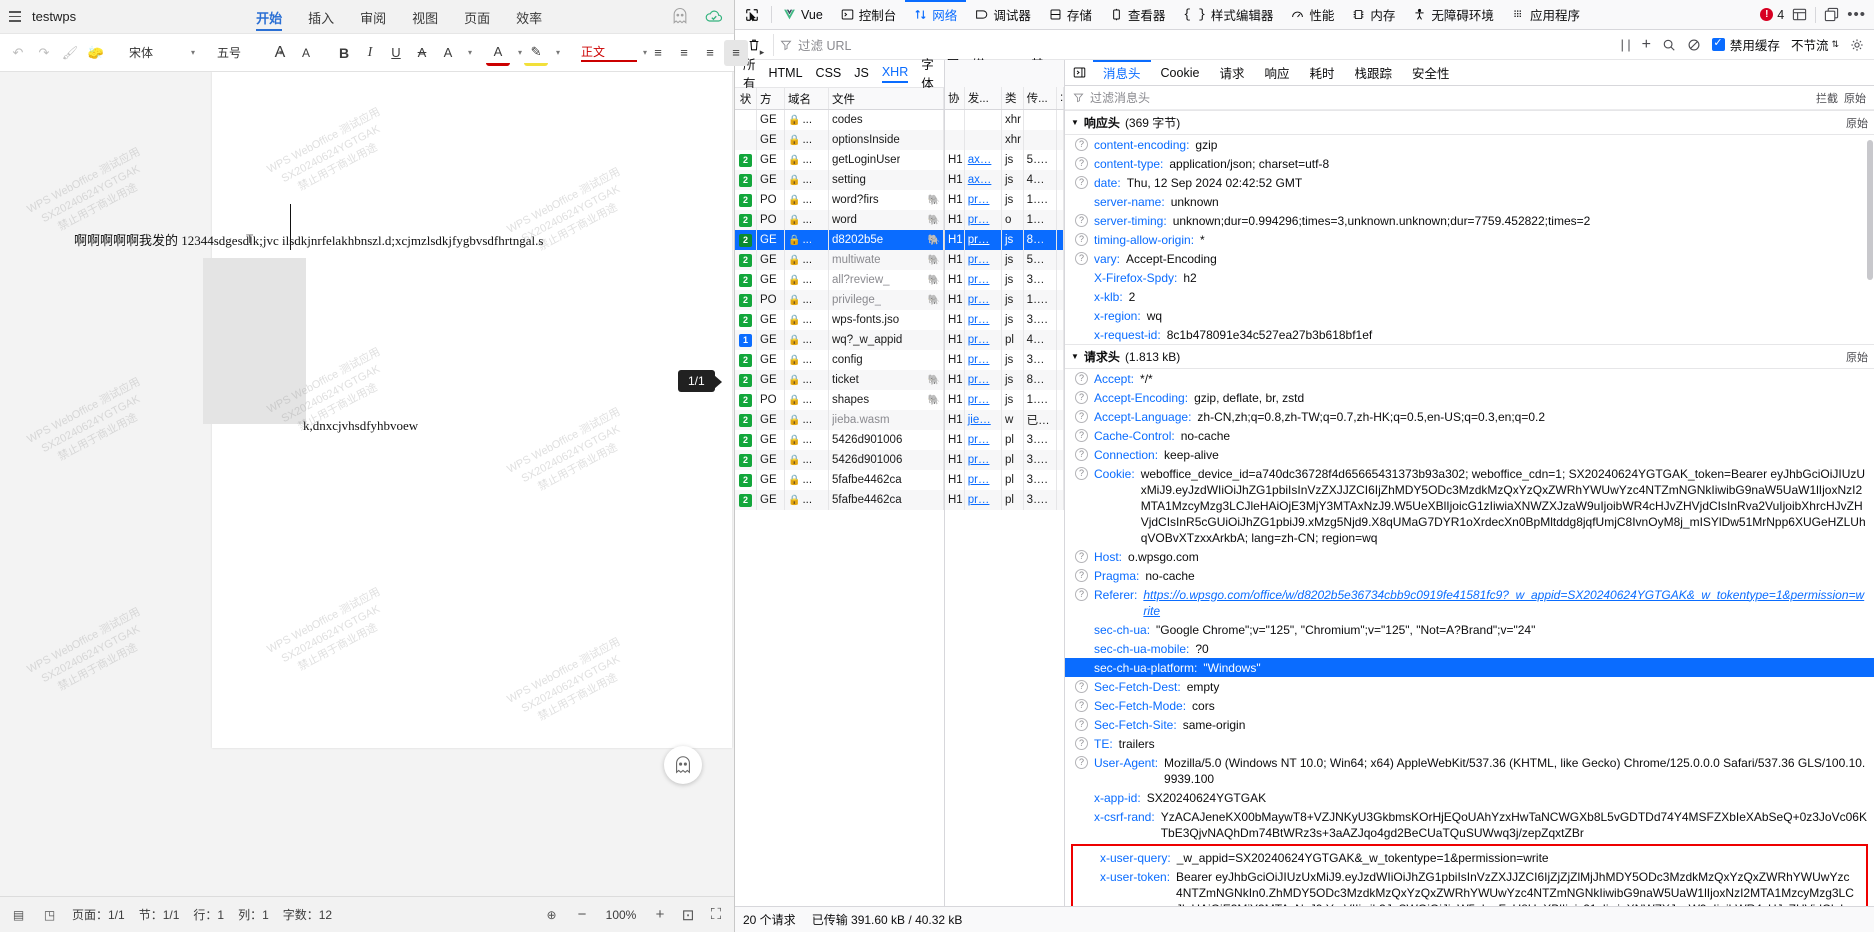 The width and height of the screenshot is (1874, 932). Describe the element at coordinates (1373, 14) in the screenshot. I see `tab-memory: 内存` at that location.